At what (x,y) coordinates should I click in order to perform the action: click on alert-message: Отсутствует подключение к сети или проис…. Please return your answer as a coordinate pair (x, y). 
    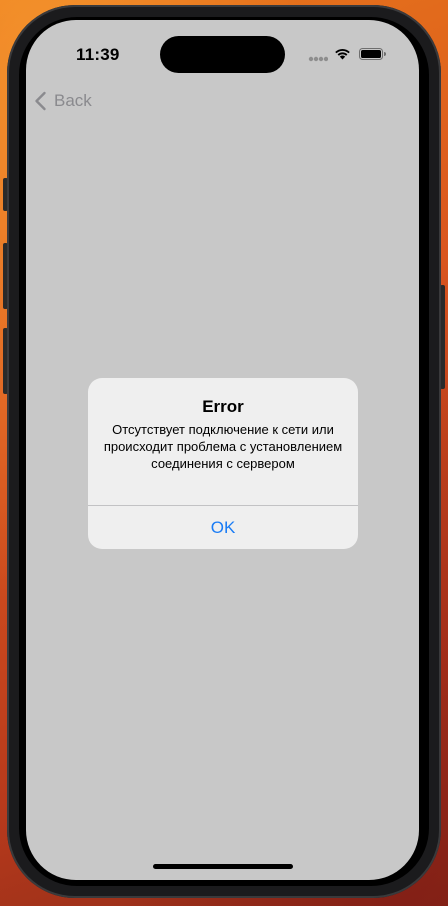
    Looking at the image, I should click on (223, 446).